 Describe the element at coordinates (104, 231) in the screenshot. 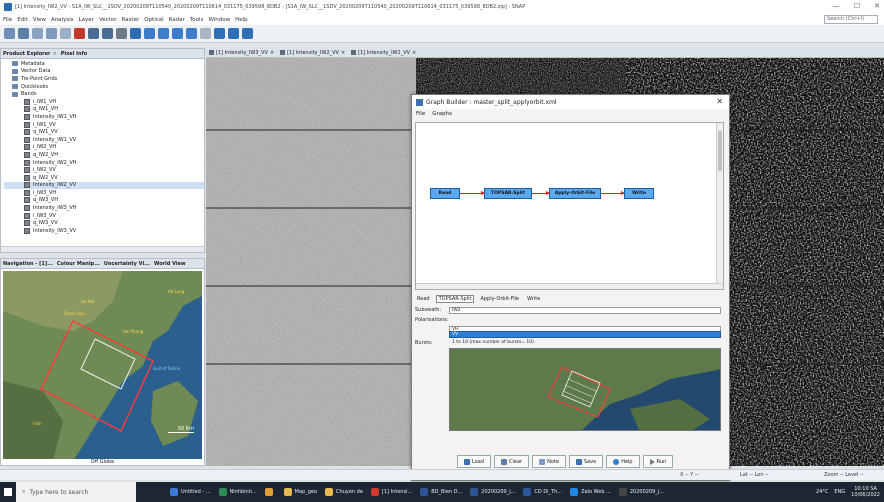

I see `tree-band-item: Intensity_IW3_VV` at that location.